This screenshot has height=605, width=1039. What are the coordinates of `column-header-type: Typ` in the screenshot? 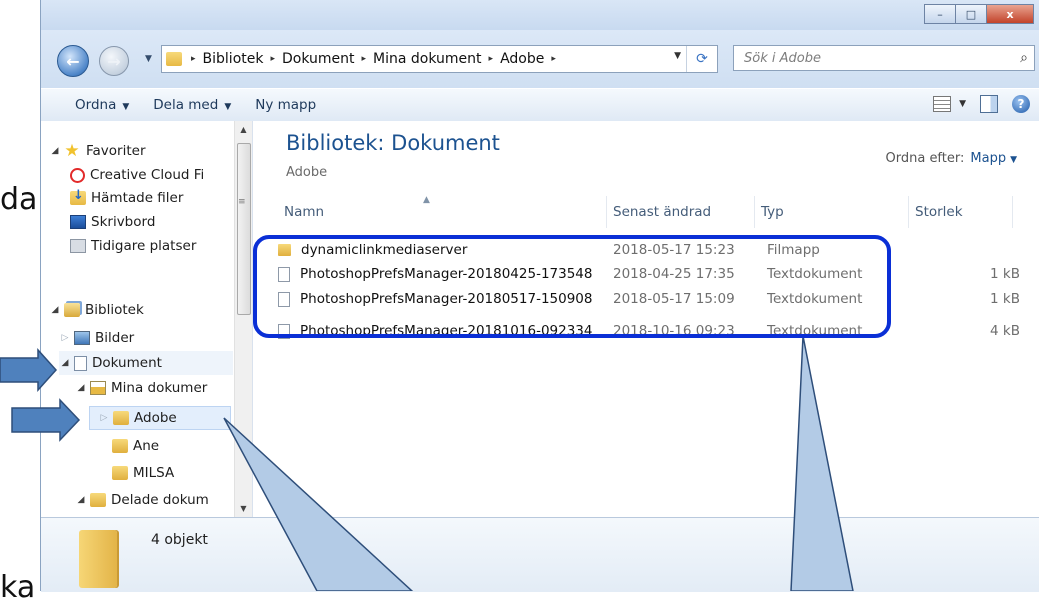 It's located at (832, 212).